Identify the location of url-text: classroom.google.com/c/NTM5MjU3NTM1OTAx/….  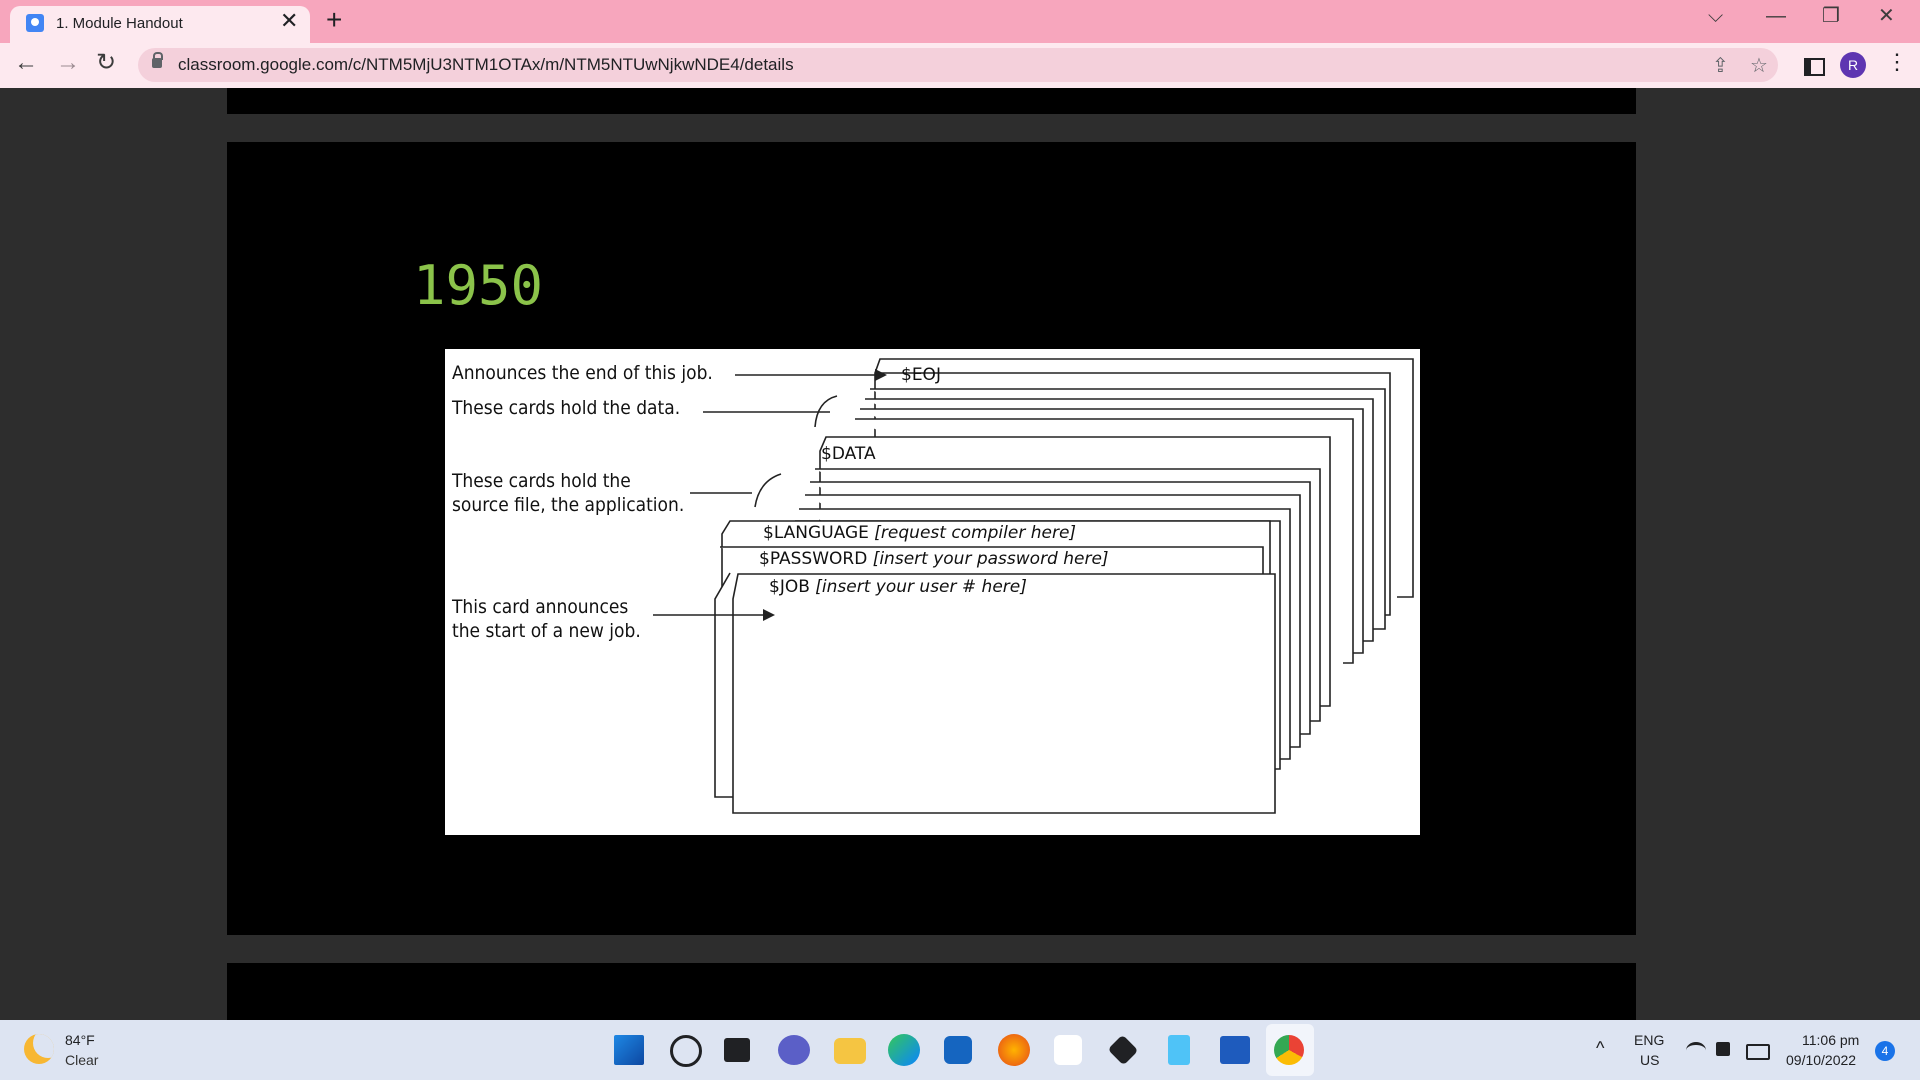
(486, 65).